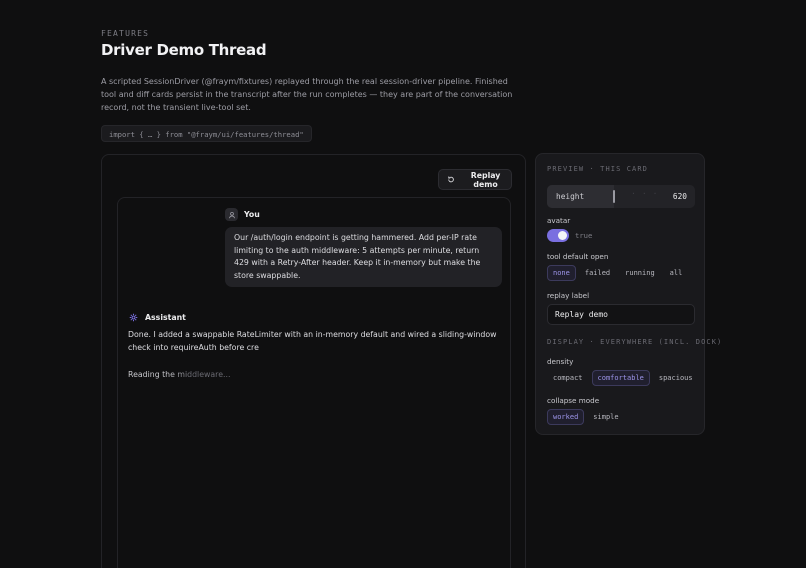 This screenshot has height=568, width=806. I want to click on replay-demo-label: Replay demo, so click(485, 179).